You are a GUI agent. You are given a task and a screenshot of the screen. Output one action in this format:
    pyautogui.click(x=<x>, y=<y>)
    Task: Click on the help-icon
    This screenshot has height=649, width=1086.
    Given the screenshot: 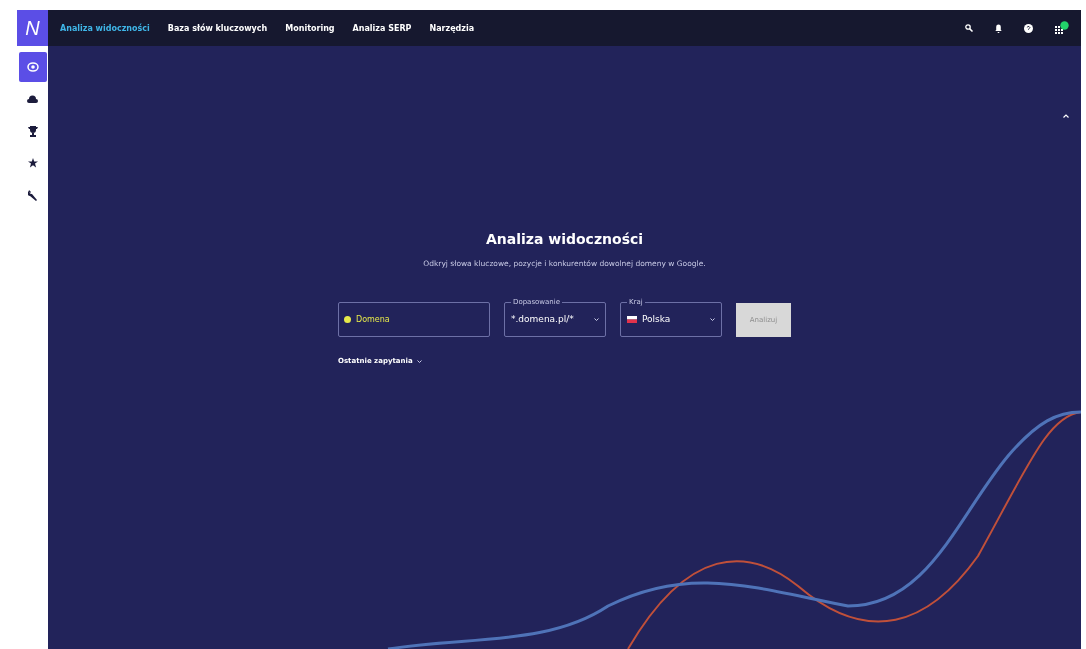 What is the action you would take?
    pyautogui.click(x=1028, y=28)
    